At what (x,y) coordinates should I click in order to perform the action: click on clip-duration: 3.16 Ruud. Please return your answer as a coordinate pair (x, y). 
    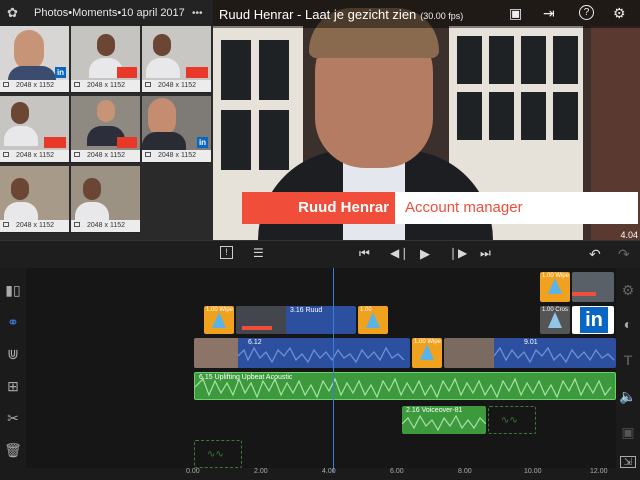
    Looking at the image, I should click on (306, 310).